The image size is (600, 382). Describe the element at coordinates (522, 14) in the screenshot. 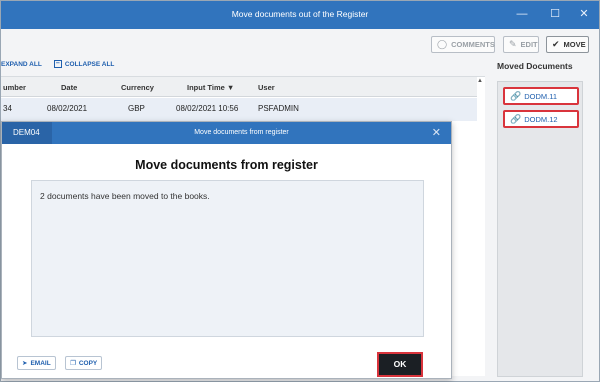

I see `minimize-button: —` at that location.